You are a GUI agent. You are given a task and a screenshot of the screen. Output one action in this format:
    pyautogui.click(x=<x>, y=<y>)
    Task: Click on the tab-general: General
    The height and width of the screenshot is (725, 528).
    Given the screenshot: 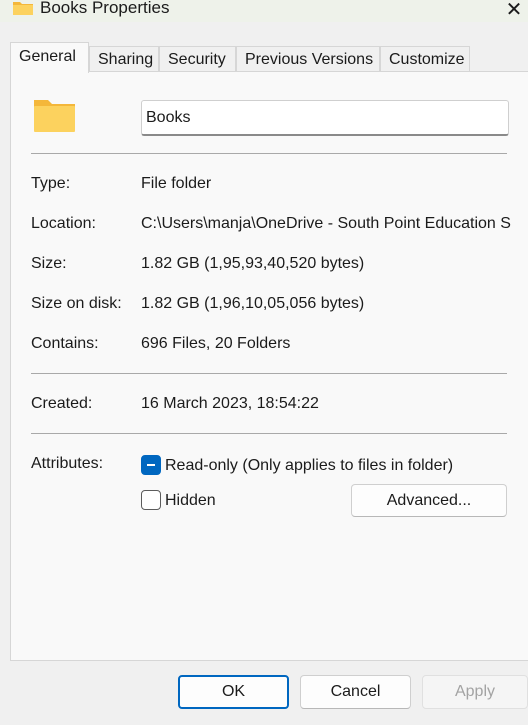 What is the action you would take?
    pyautogui.click(x=49, y=57)
    